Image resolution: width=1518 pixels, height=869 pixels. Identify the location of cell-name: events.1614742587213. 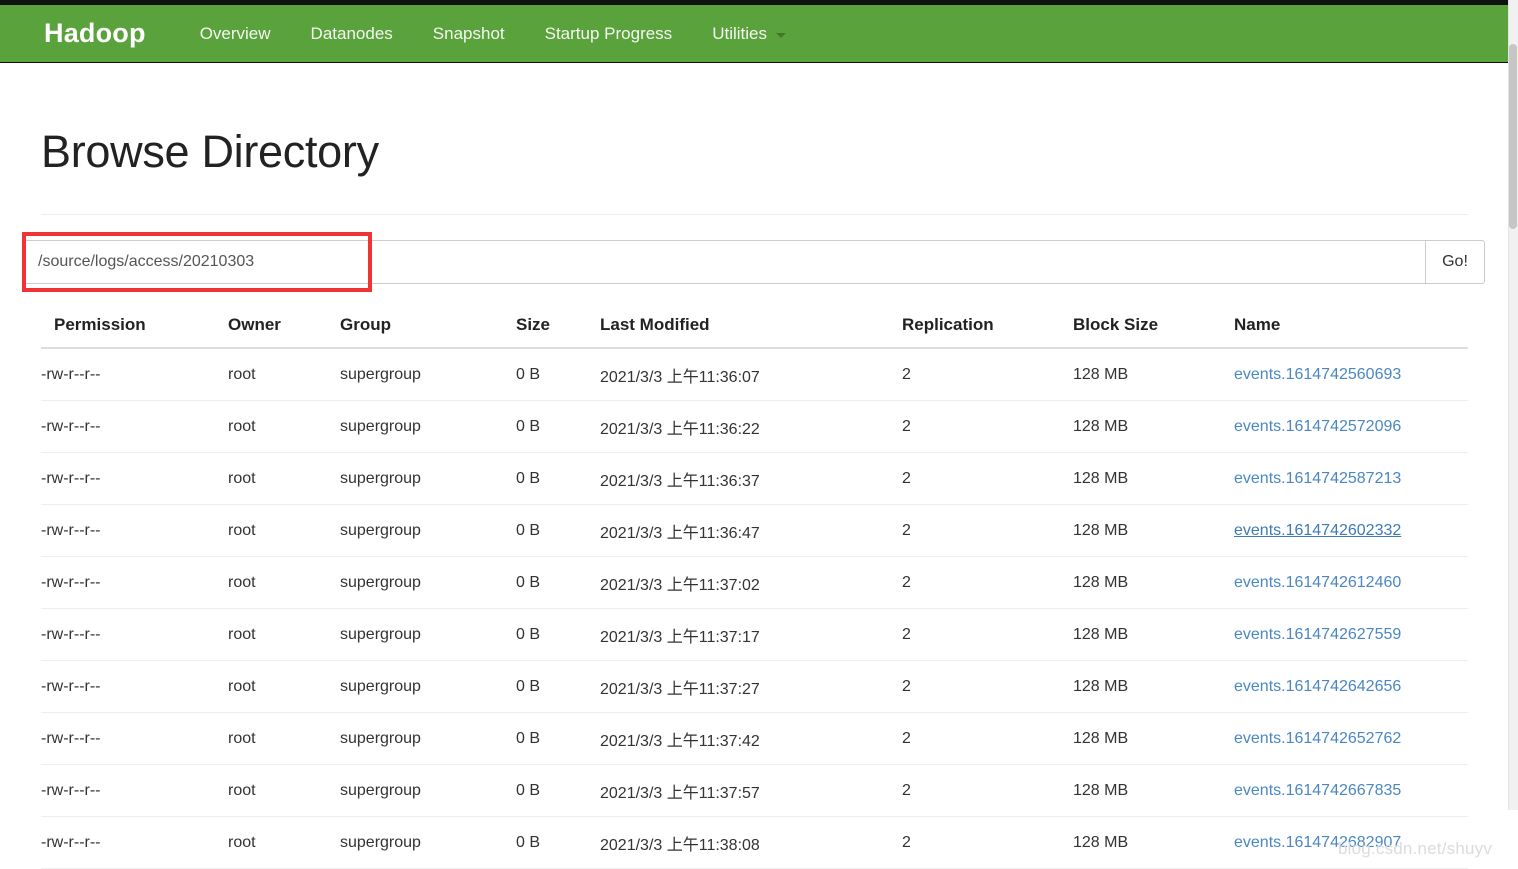
(1351, 478).